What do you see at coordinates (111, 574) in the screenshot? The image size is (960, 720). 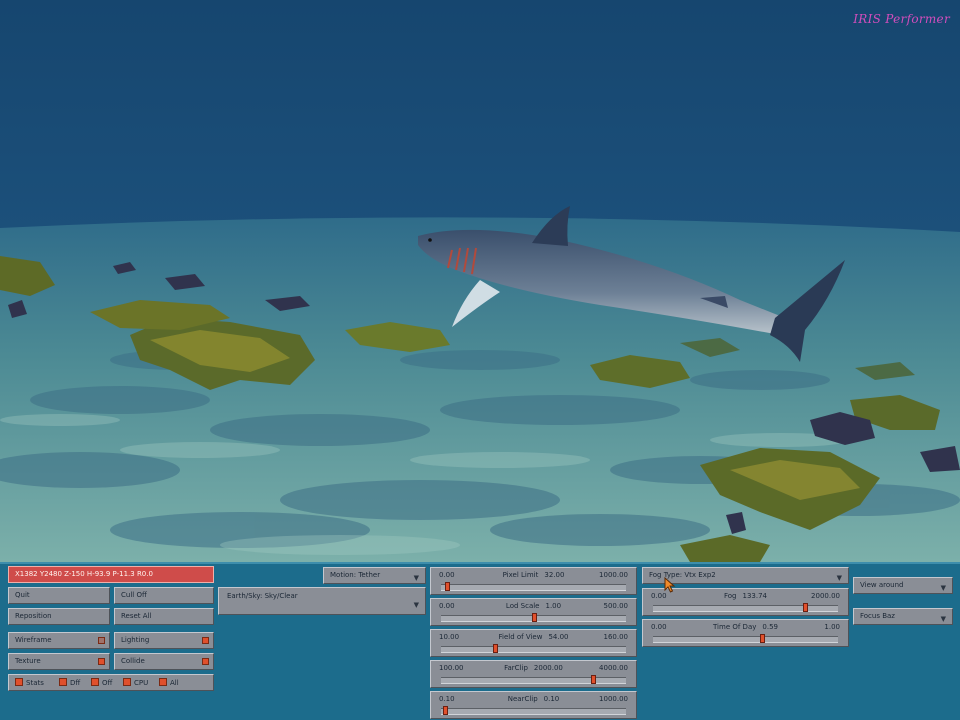 I see `position-readout: X1382 Y2480 Z-150 H-93.9 P-11.3 R0.0` at bounding box center [111, 574].